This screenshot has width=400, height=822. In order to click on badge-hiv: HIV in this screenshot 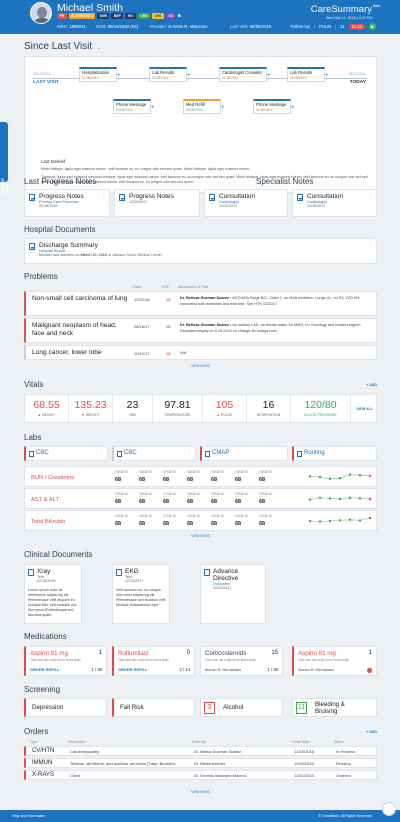, I will do `click(130, 16)`.